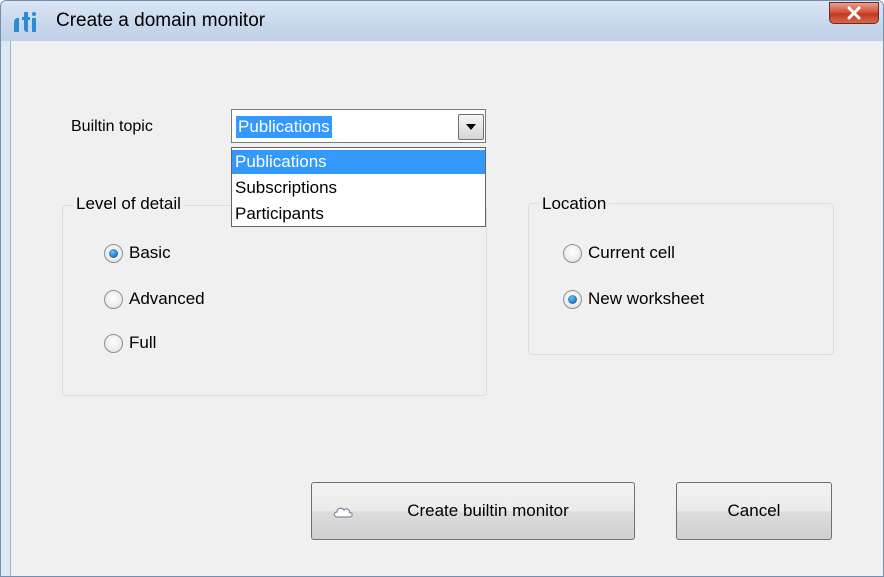 The image size is (884, 577). What do you see at coordinates (631, 252) in the screenshot?
I see `radio-current-cell-label: Current cell` at bounding box center [631, 252].